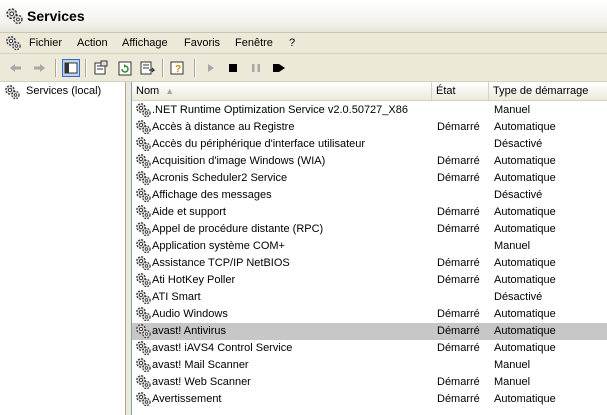  I want to click on column-header-label: Type de démarrage, so click(541, 91).